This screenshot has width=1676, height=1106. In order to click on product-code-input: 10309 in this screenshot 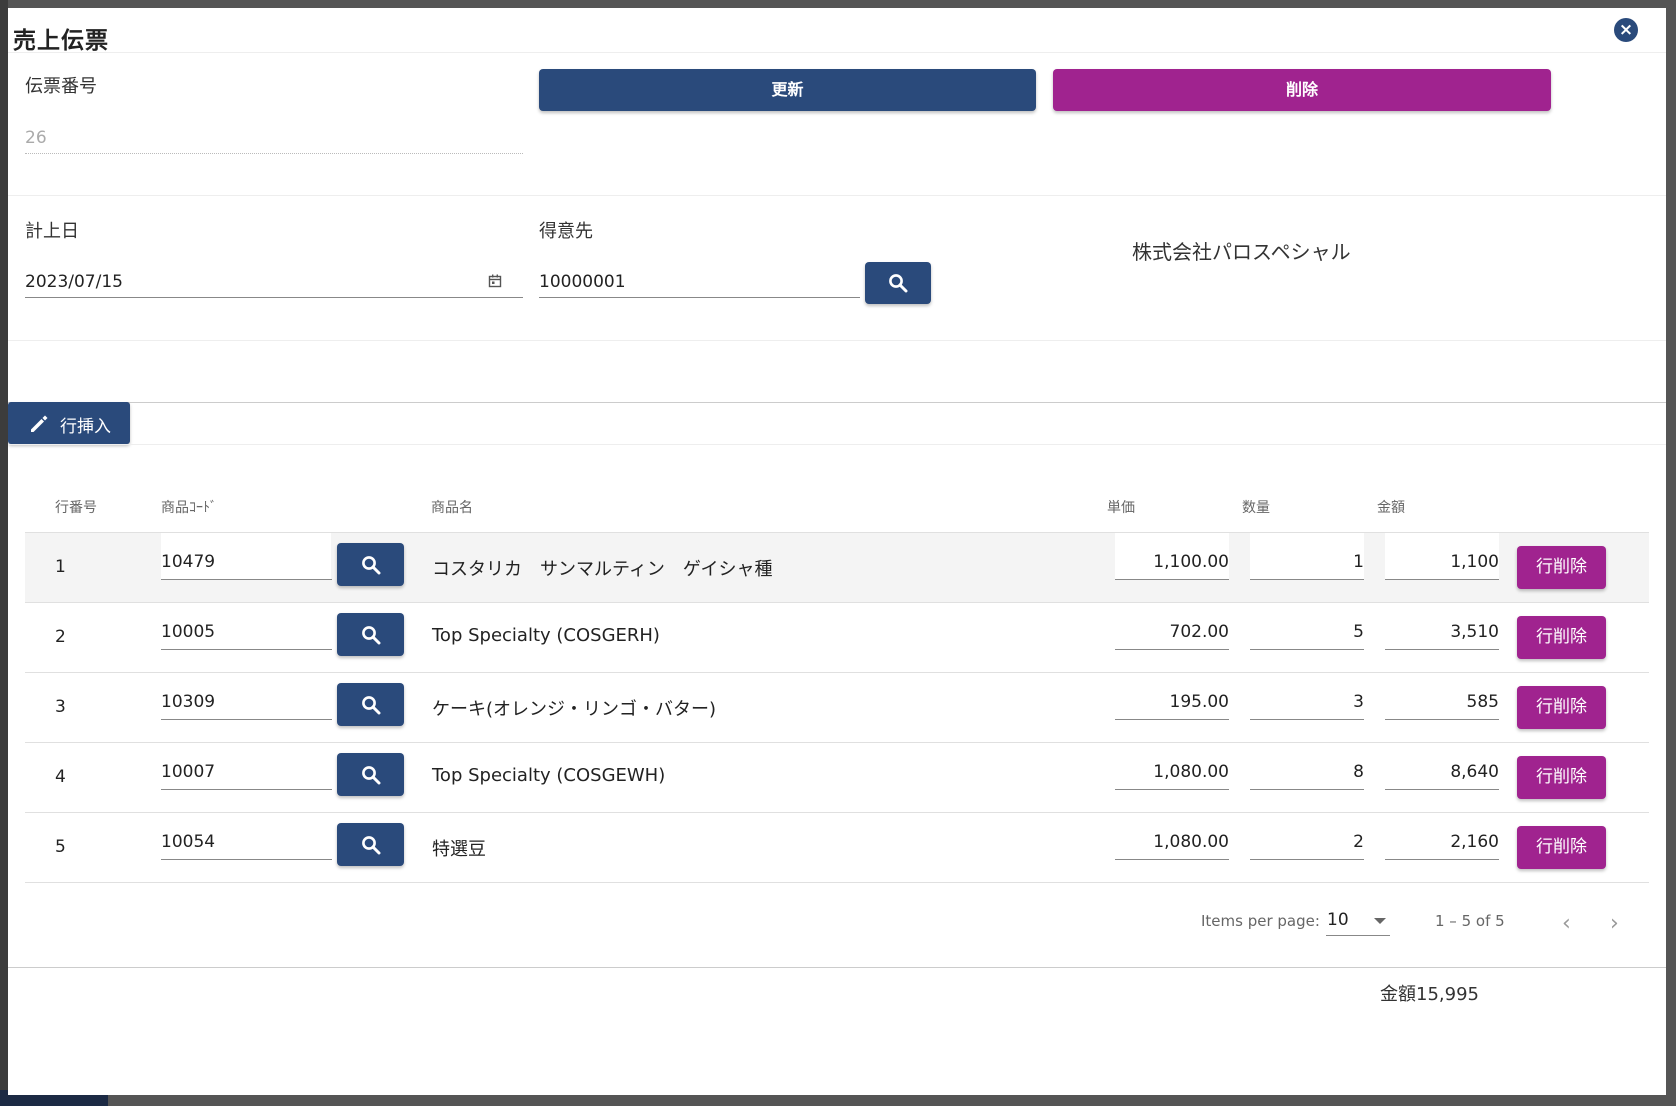, I will do `click(188, 702)`.